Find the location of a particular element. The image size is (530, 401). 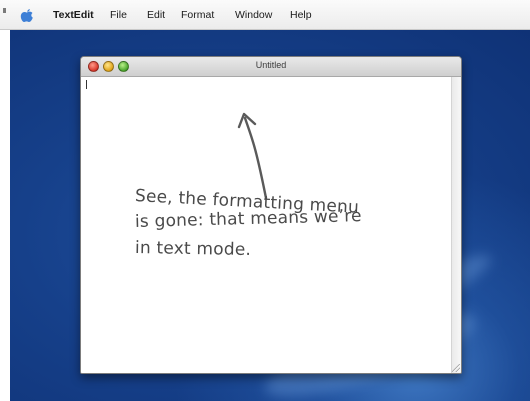

vertical-scrollbar is located at coordinates (456, 225).